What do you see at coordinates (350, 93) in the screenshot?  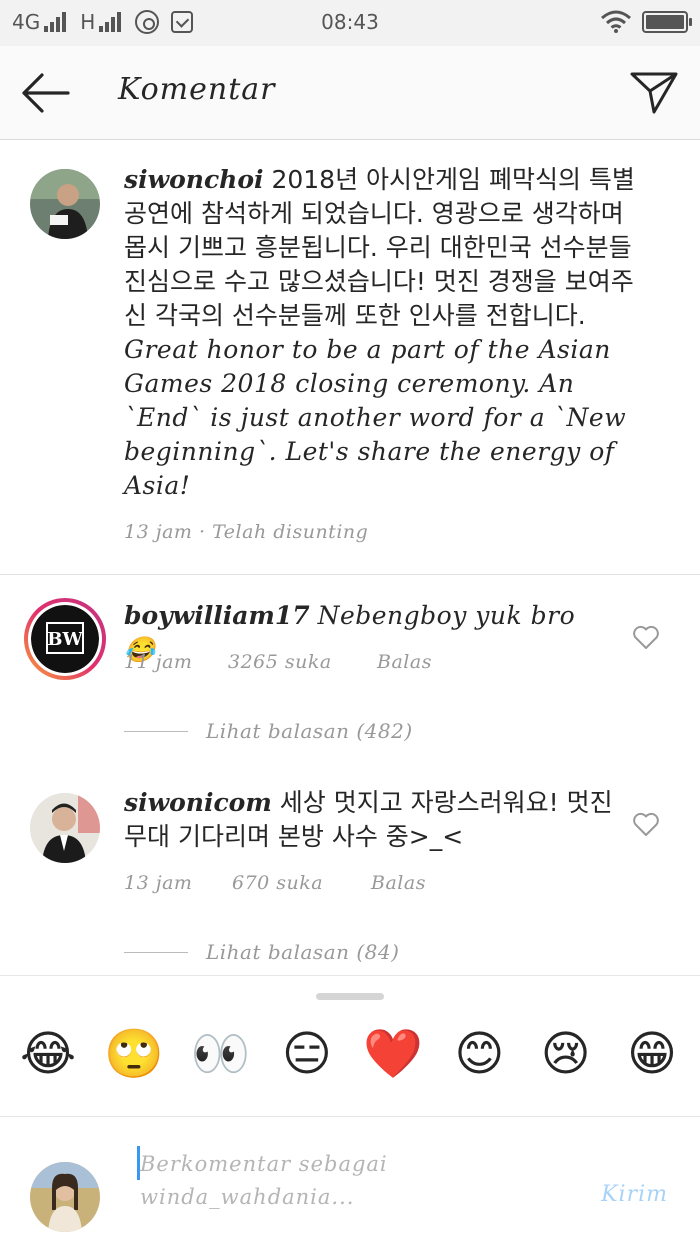 I see `top-nav-bar: Komentar` at bounding box center [350, 93].